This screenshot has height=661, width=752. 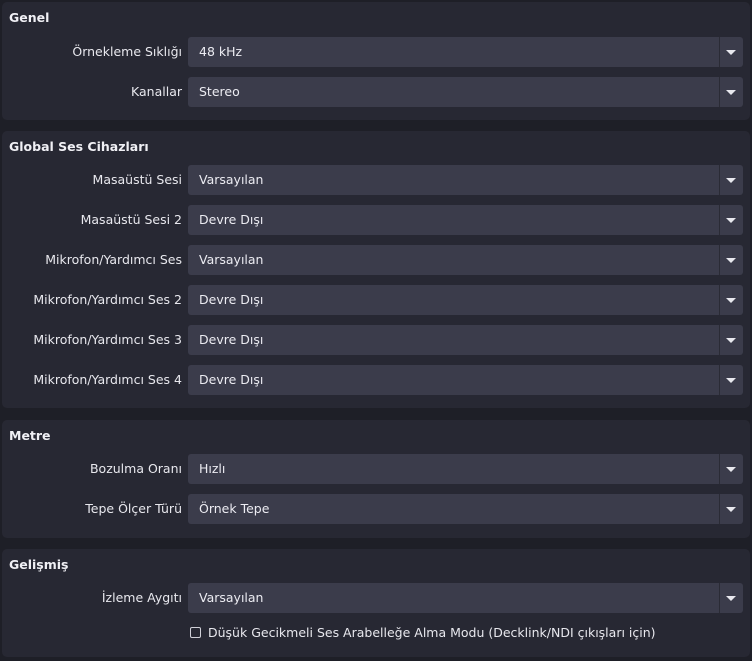 I want to click on mic-aux-value: Varsayılan, so click(x=231, y=259).